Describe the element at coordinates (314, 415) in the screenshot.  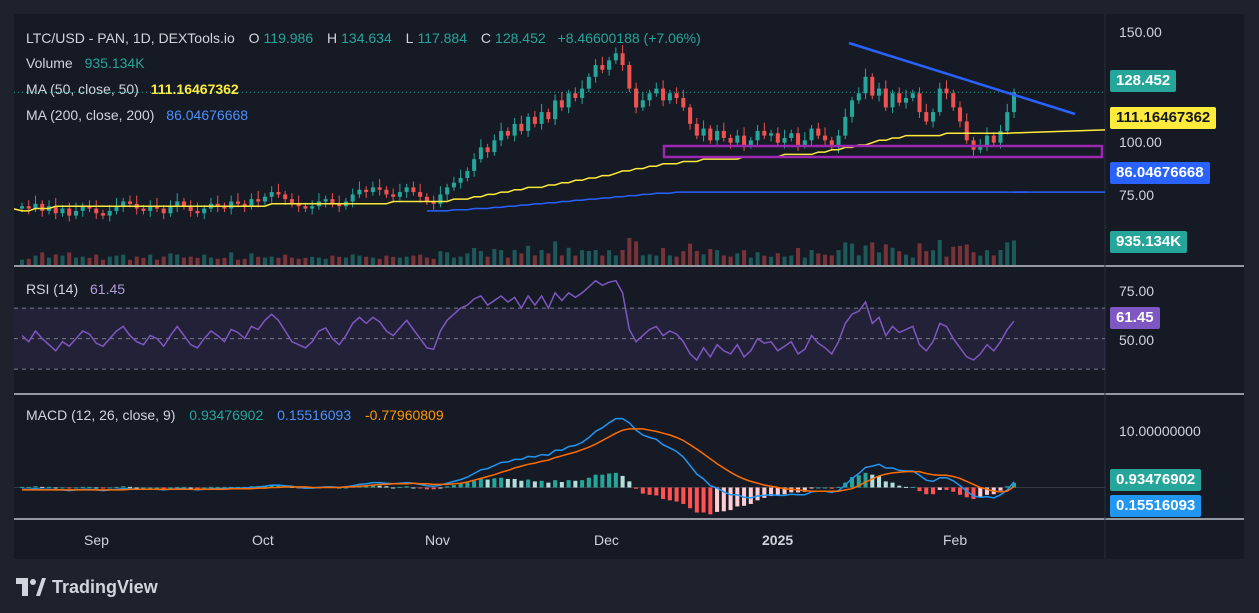
I see `signal-value: 0.15516093` at that location.